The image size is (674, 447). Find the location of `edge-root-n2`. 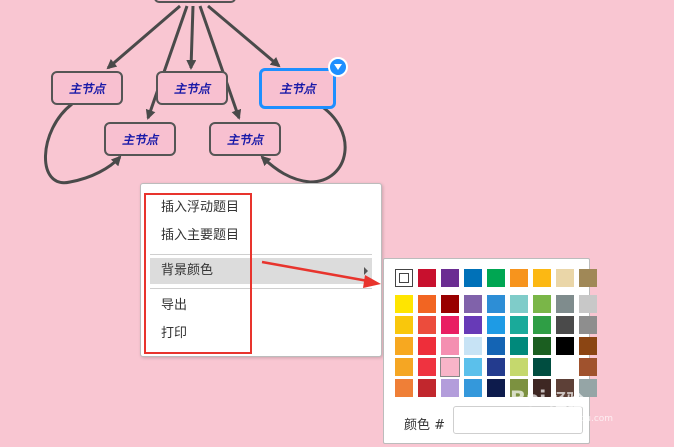

edge-root-n2 is located at coordinates (191, 37).